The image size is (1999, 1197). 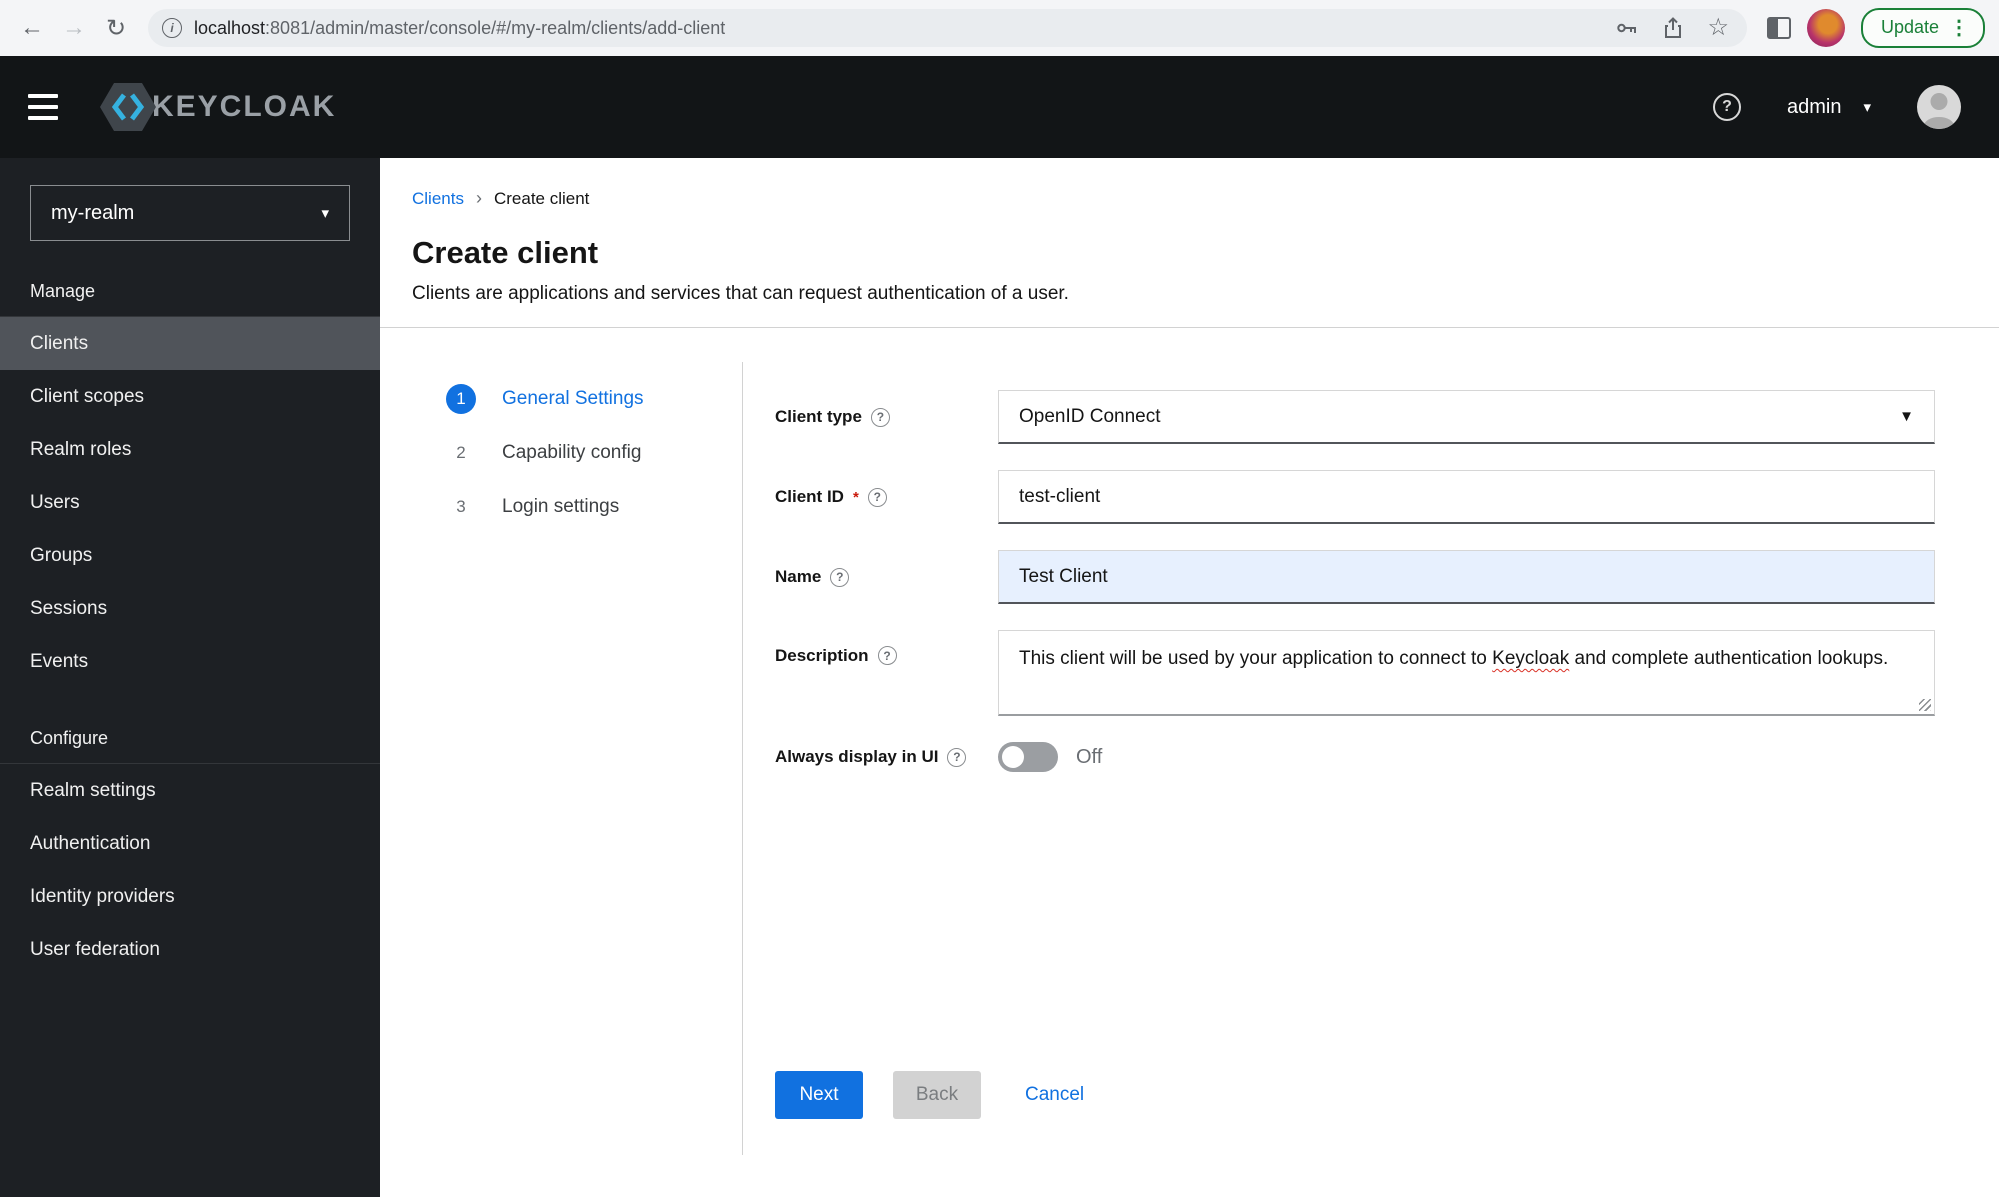 I want to click on client-type-value: OpenID Connect, so click(x=1090, y=416).